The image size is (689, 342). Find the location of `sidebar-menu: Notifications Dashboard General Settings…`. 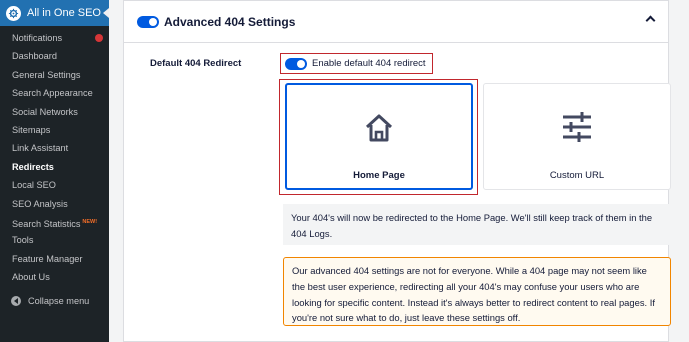

sidebar-menu: Notifications Dashboard General Settings… is located at coordinates (54, 157).